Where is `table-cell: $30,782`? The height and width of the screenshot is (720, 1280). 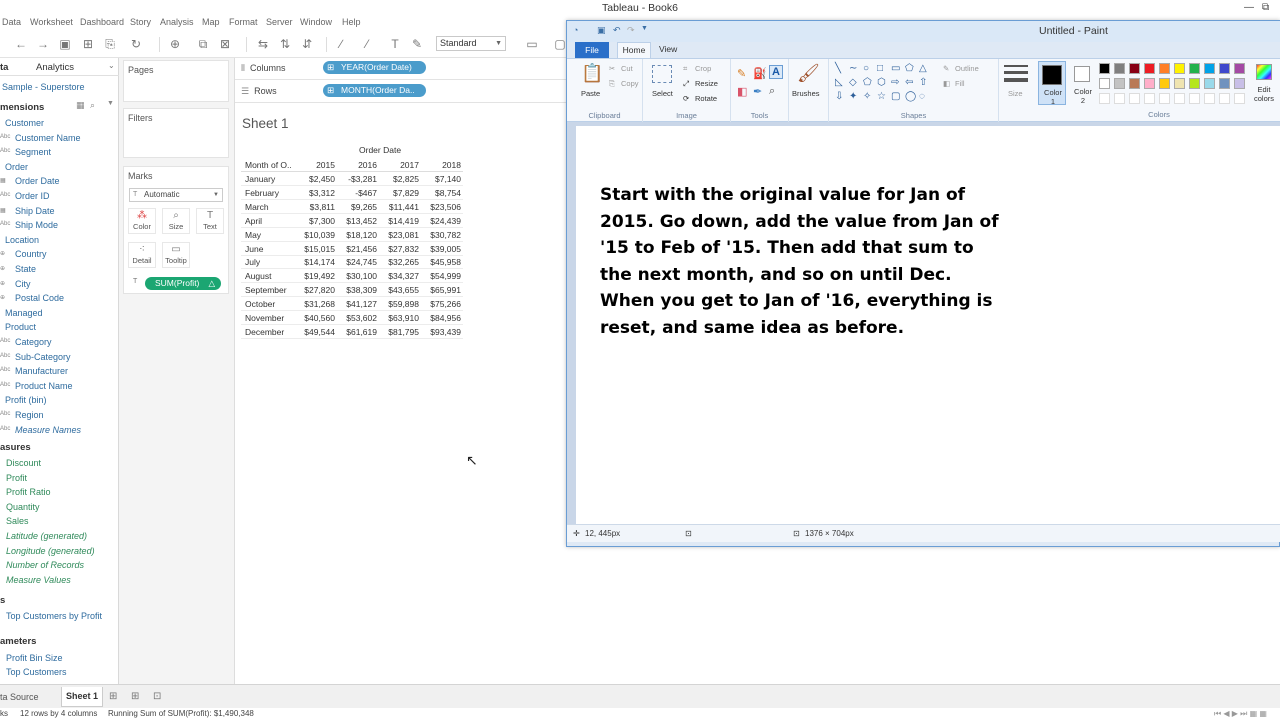
table-cell: $30,782 is located at coordinates (440, 235).